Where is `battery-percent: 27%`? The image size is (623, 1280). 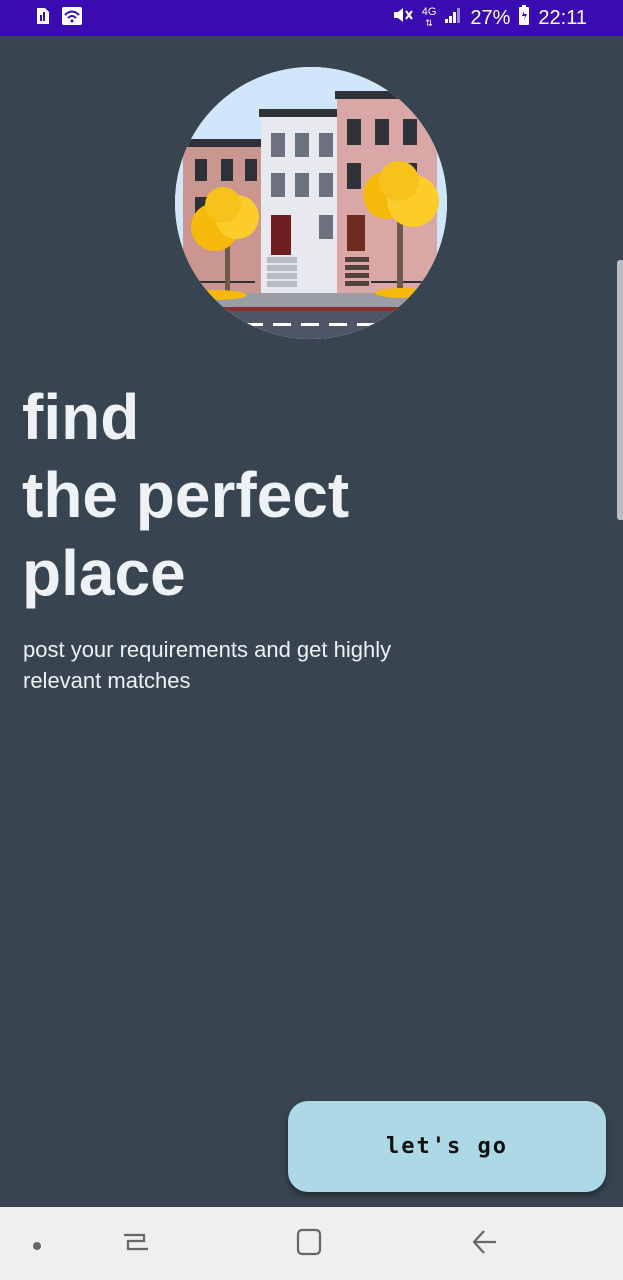
battery-percent: 27% is located at coordinates (490, 18).